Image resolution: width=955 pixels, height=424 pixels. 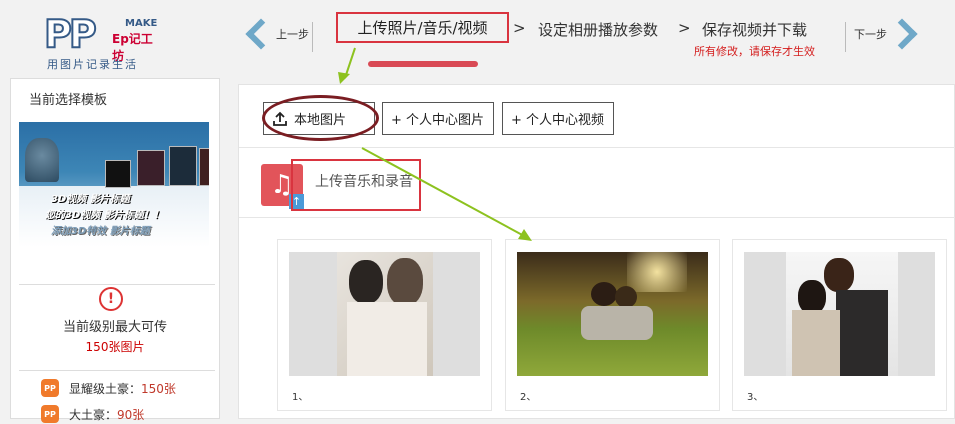 I want to click on annotation-arrow-line, so click(x=444, y=192).